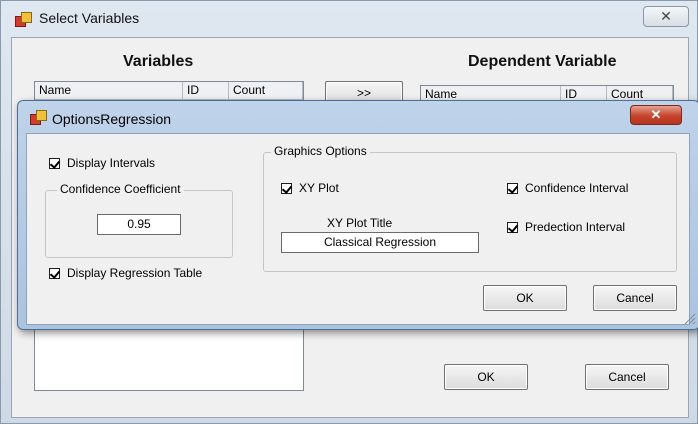 The image size is (698, 424). I want to click on confidence-interval-label: Confidence Interval, so click(577, 188).